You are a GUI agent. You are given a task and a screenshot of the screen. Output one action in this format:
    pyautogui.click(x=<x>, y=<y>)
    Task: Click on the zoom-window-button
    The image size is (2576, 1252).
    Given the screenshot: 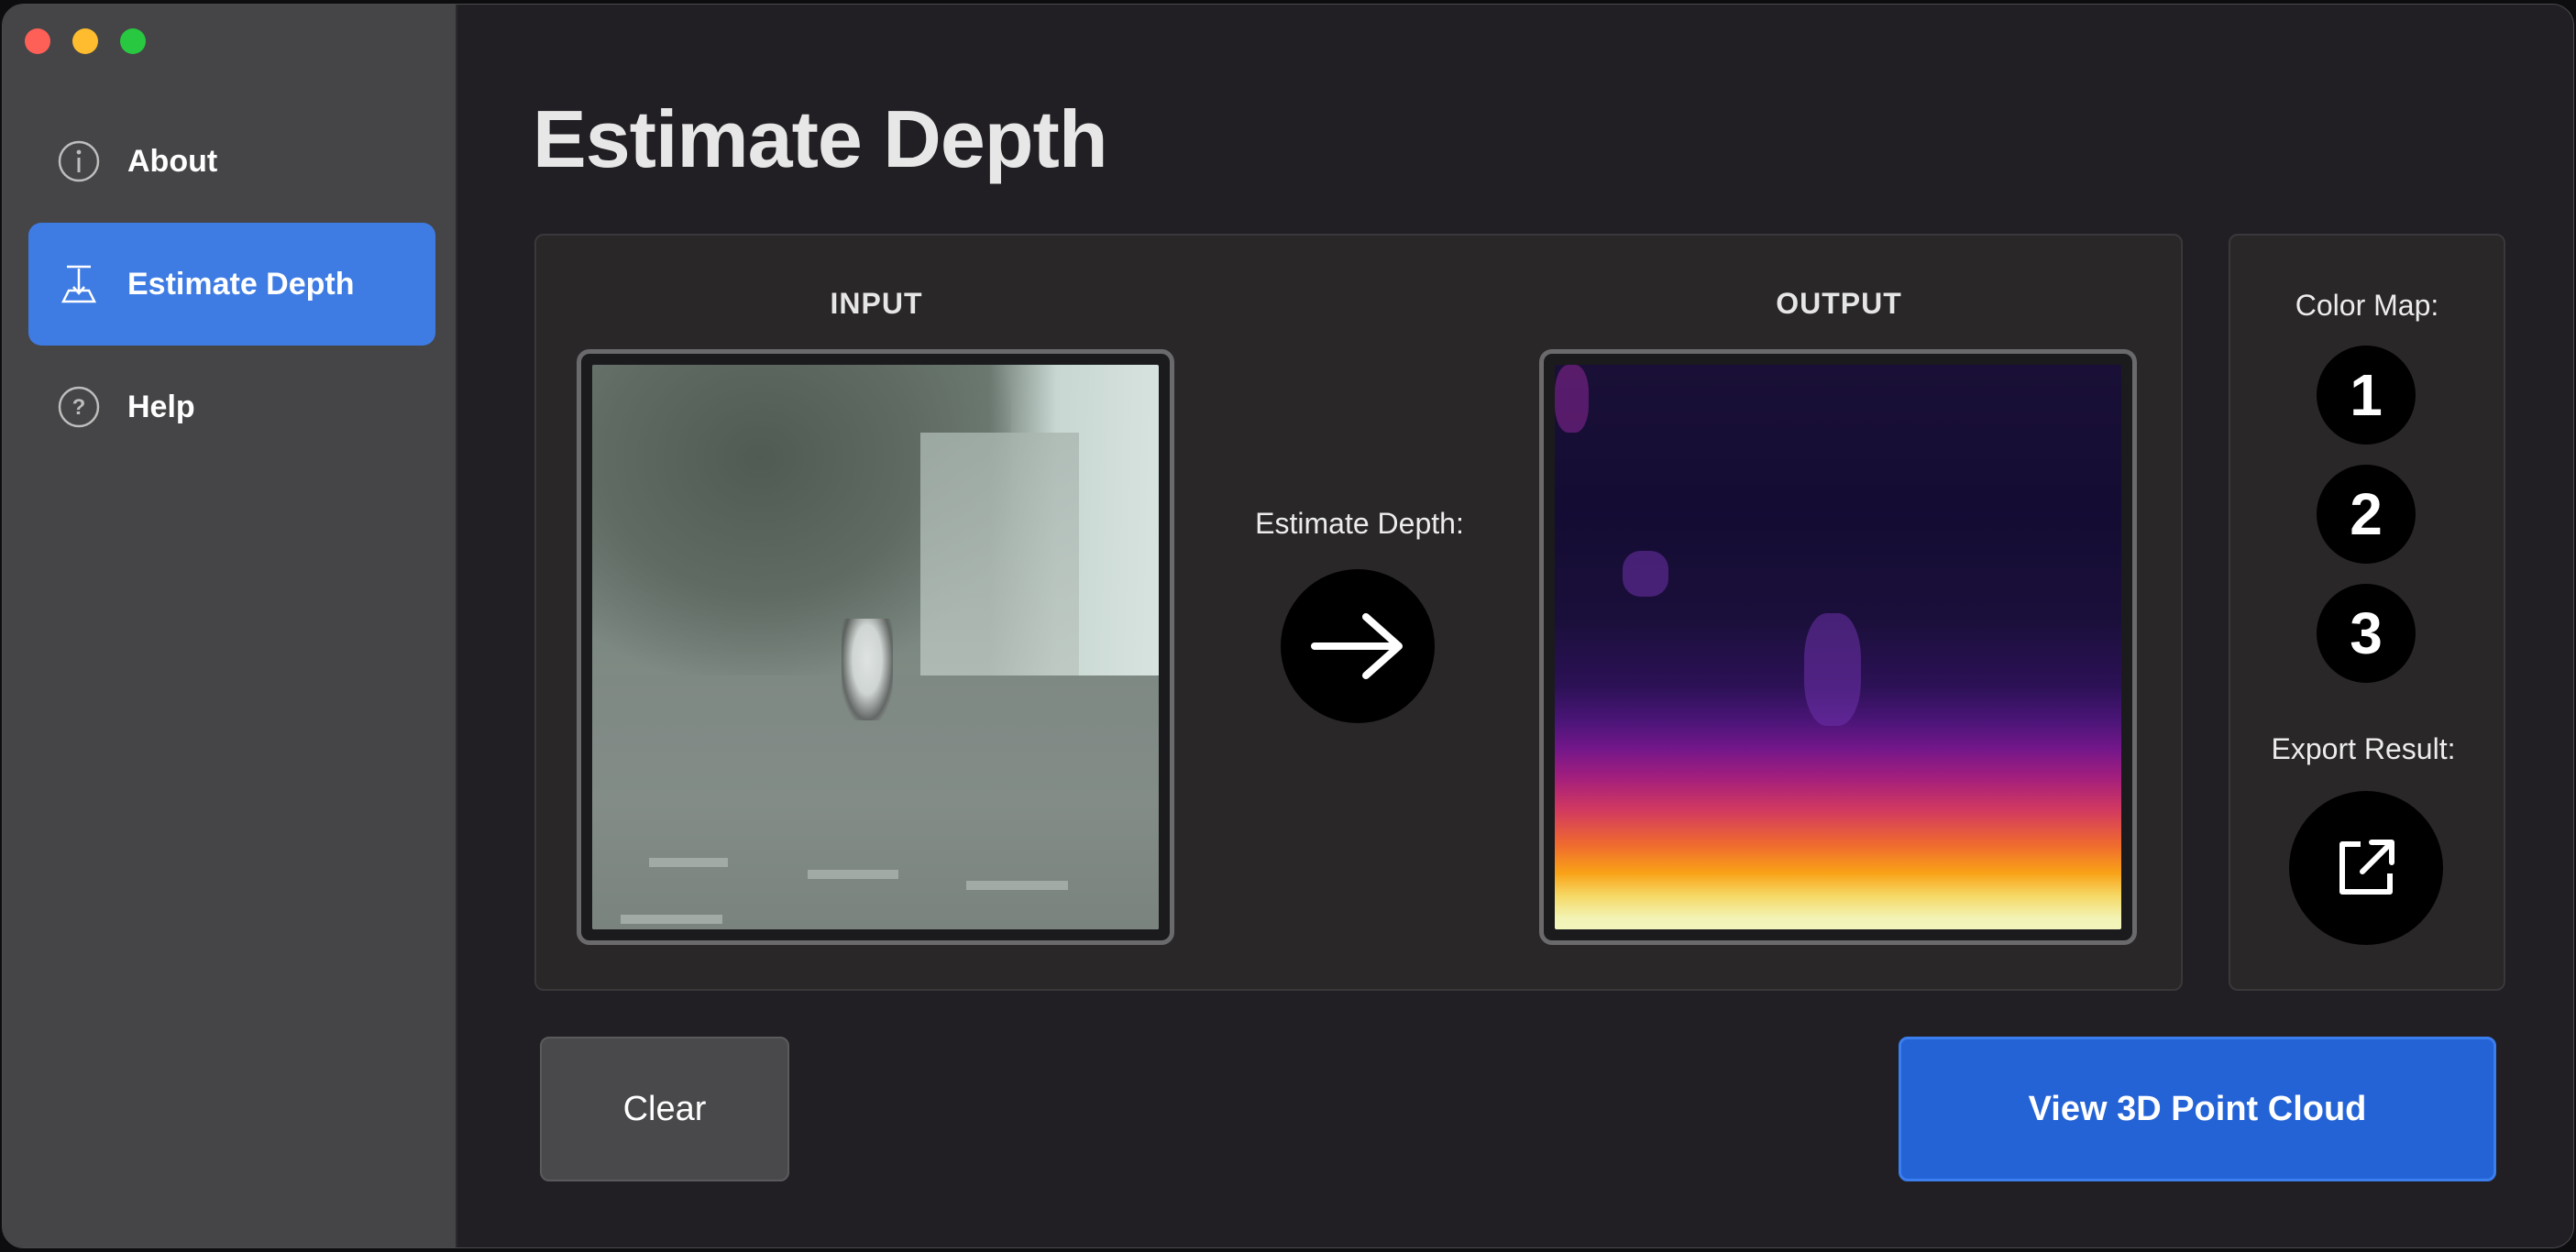 What is the action you would take?
    pyautogui.click(x=133, y=41)
    